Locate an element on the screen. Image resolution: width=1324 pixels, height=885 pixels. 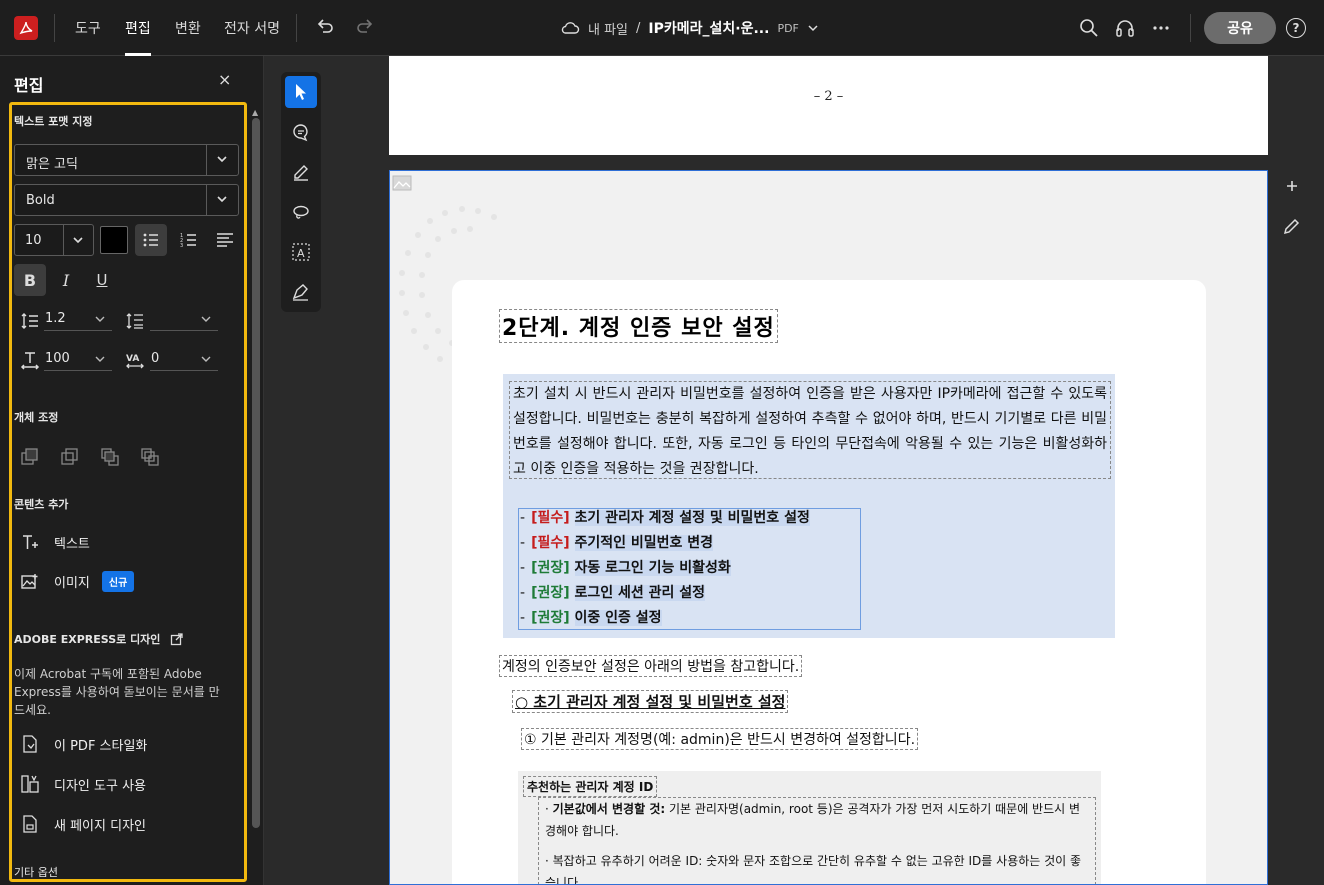
bullet-list-icon is located at coordinates (150, 240).